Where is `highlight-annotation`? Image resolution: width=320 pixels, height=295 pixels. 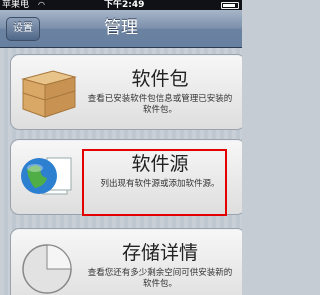 highlight-annotation is located at coordinates (154, 182).